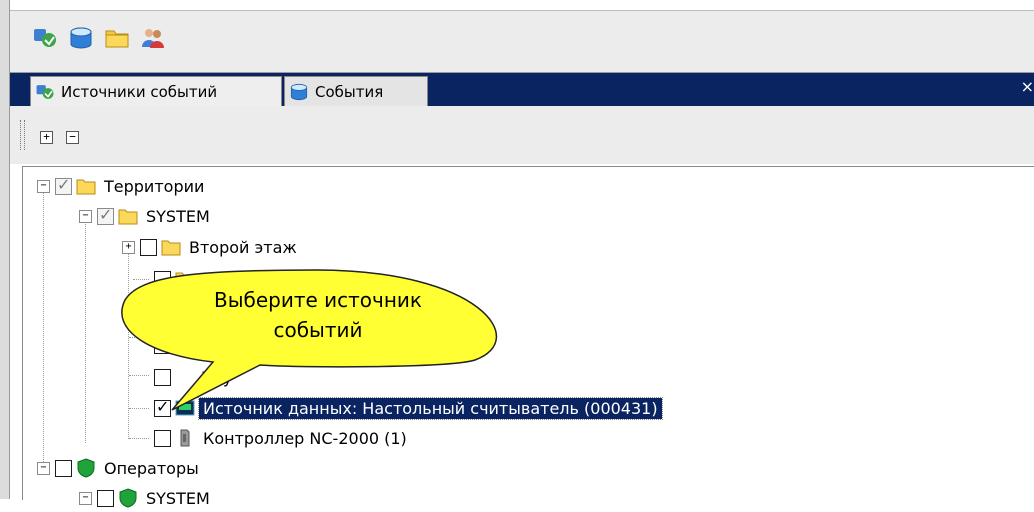 The image size is (1034, 512). What do you see at coordinates (154, 186) in the screenshot?
I see `tree-item-label: Территории` at bounding box center [154, 186].